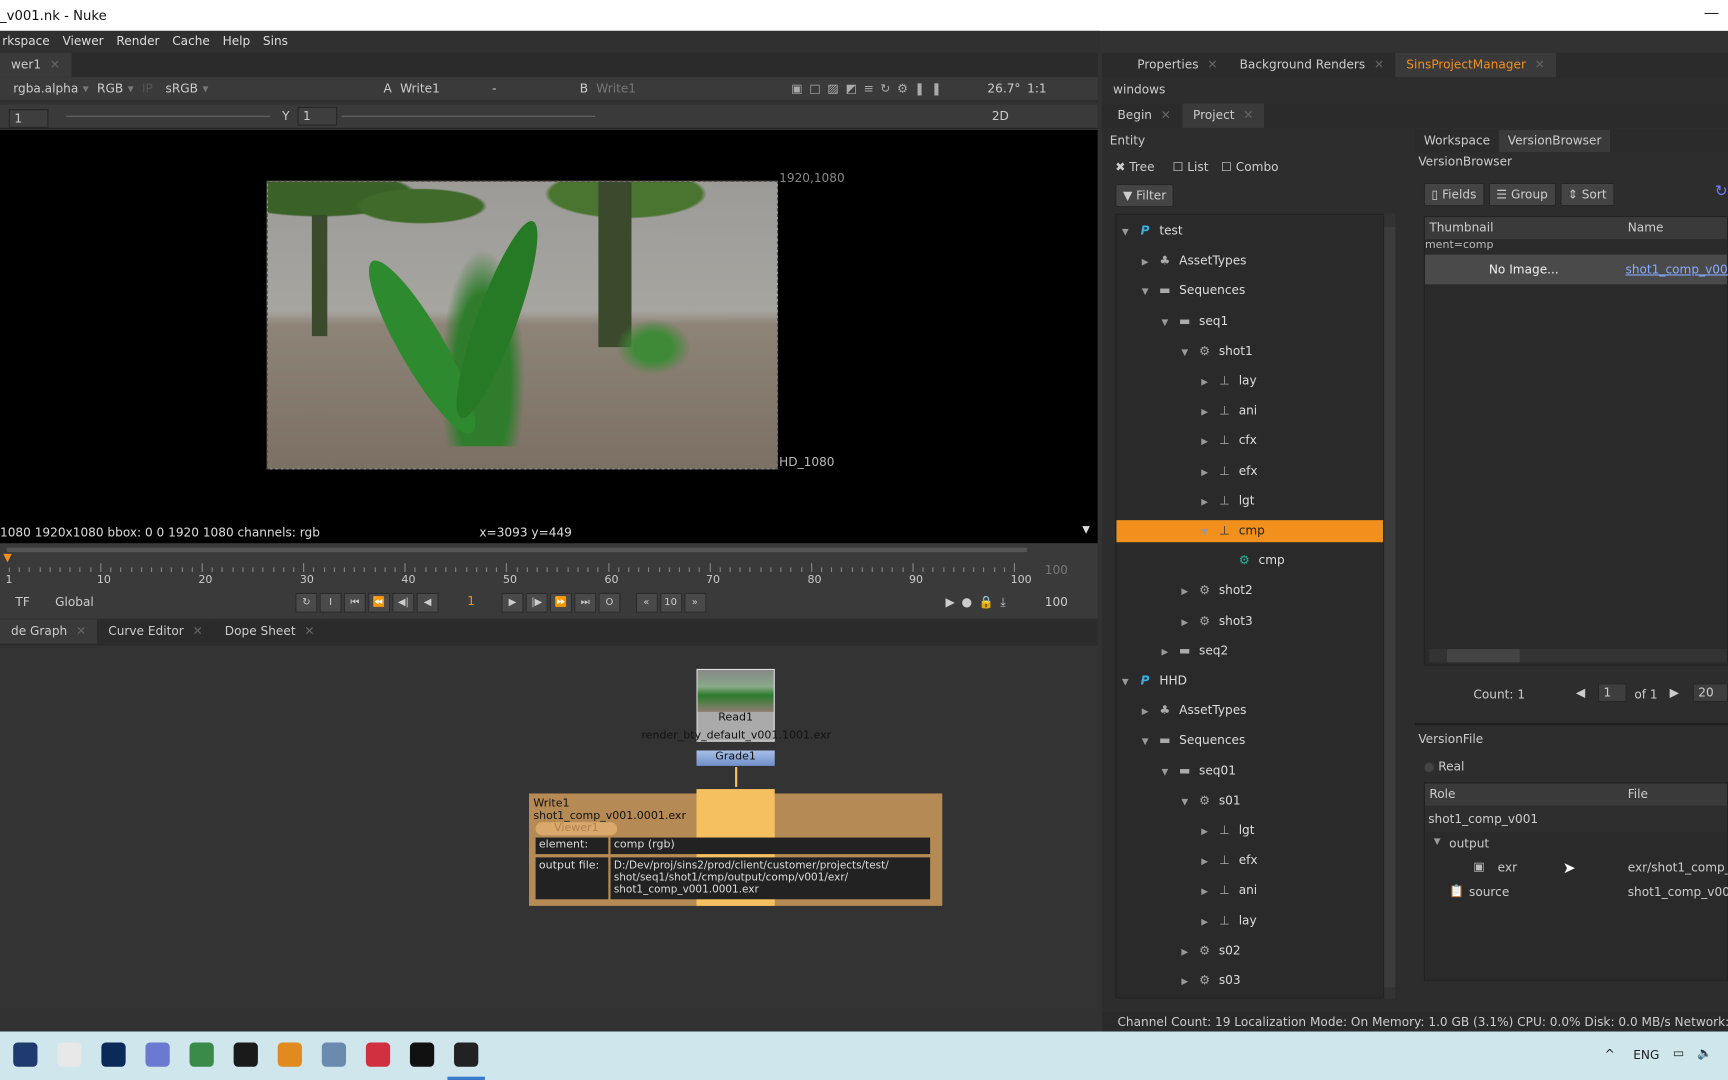 The width and height of the screenshot is (1728, 1080). What do you see at coordinates (378, 1054) in the screenshot?
I see `taskbar-app-netease` at bounding box center [378, 1054].